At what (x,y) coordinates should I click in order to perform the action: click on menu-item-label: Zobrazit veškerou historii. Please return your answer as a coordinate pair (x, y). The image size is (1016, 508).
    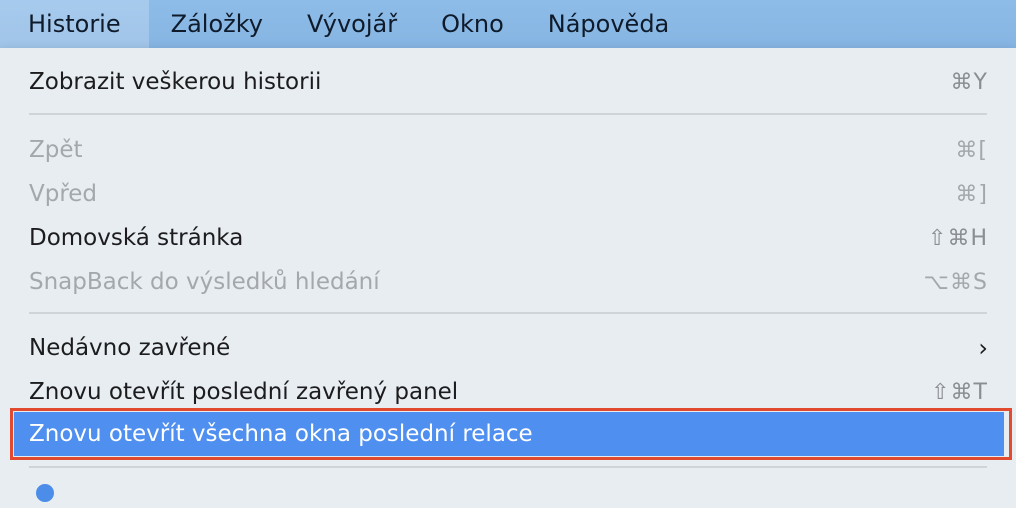
    Looking at the image, I should click on (175, 82).